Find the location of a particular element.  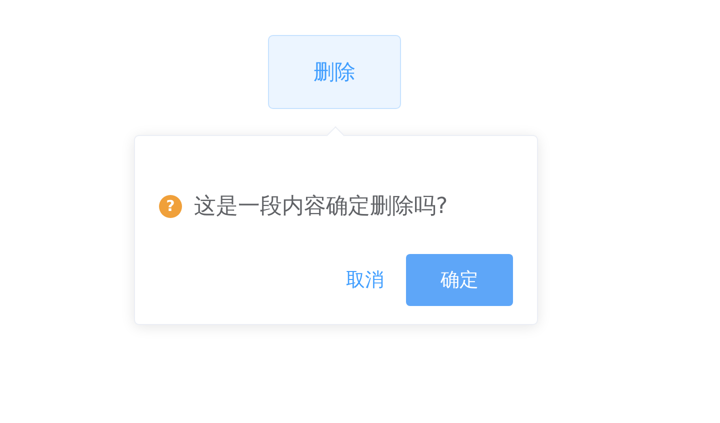

confirm-button: 确定 is located at coordinates (459, 280).